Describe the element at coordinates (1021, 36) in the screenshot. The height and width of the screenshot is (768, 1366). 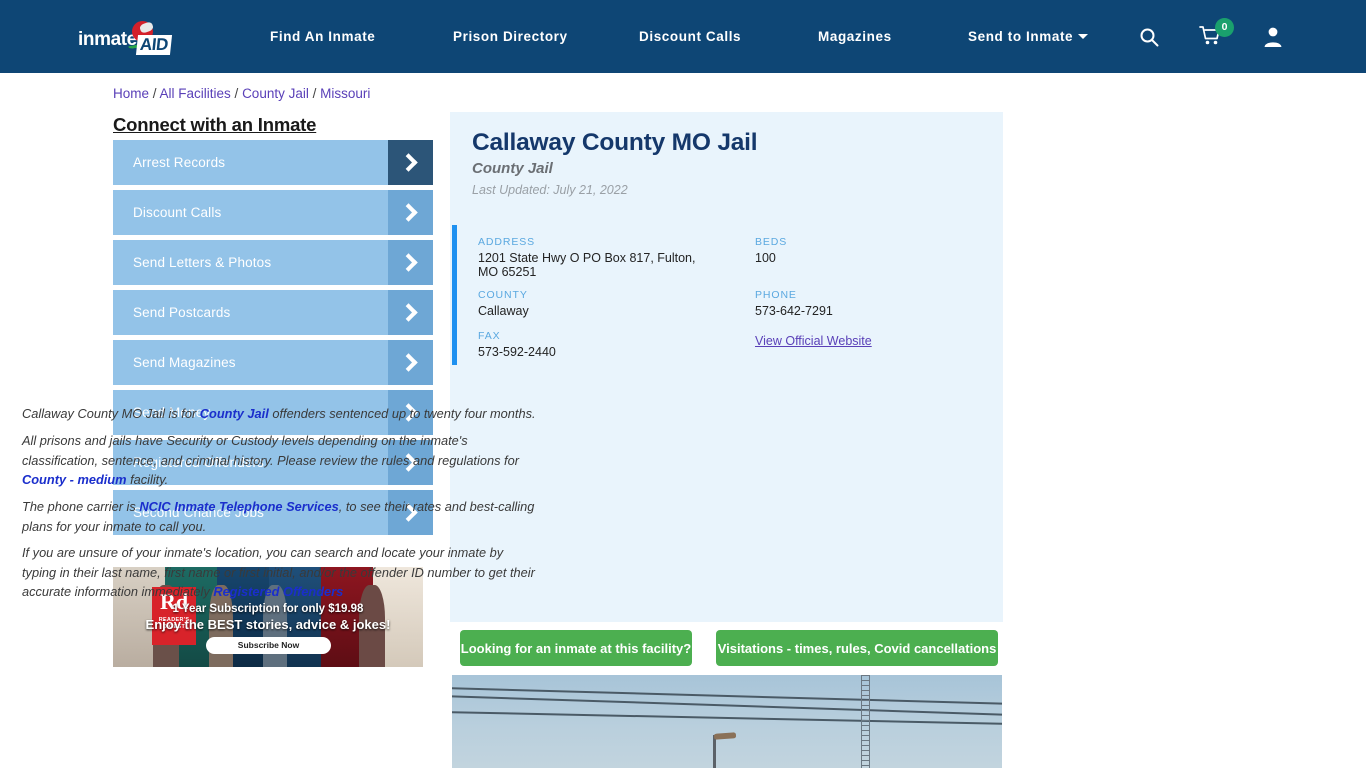
I see `nav-send-to-inmate-label: Send to Inmate` at that location.